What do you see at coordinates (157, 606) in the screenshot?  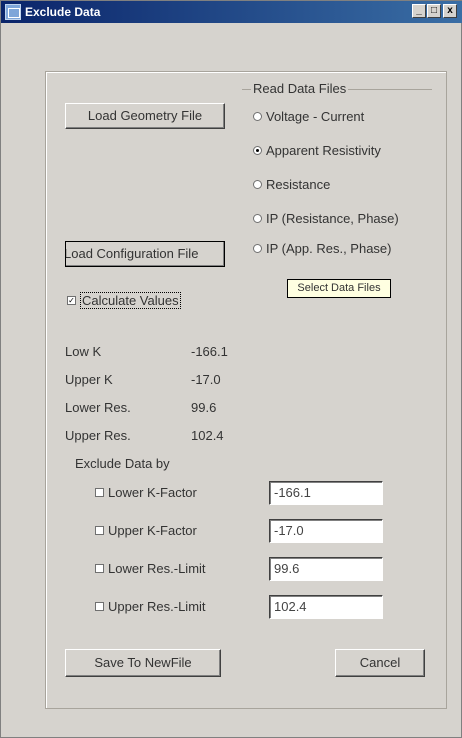 I see `checkbox-label: Upper Res.-Limit` at bounding box center [157, 606].